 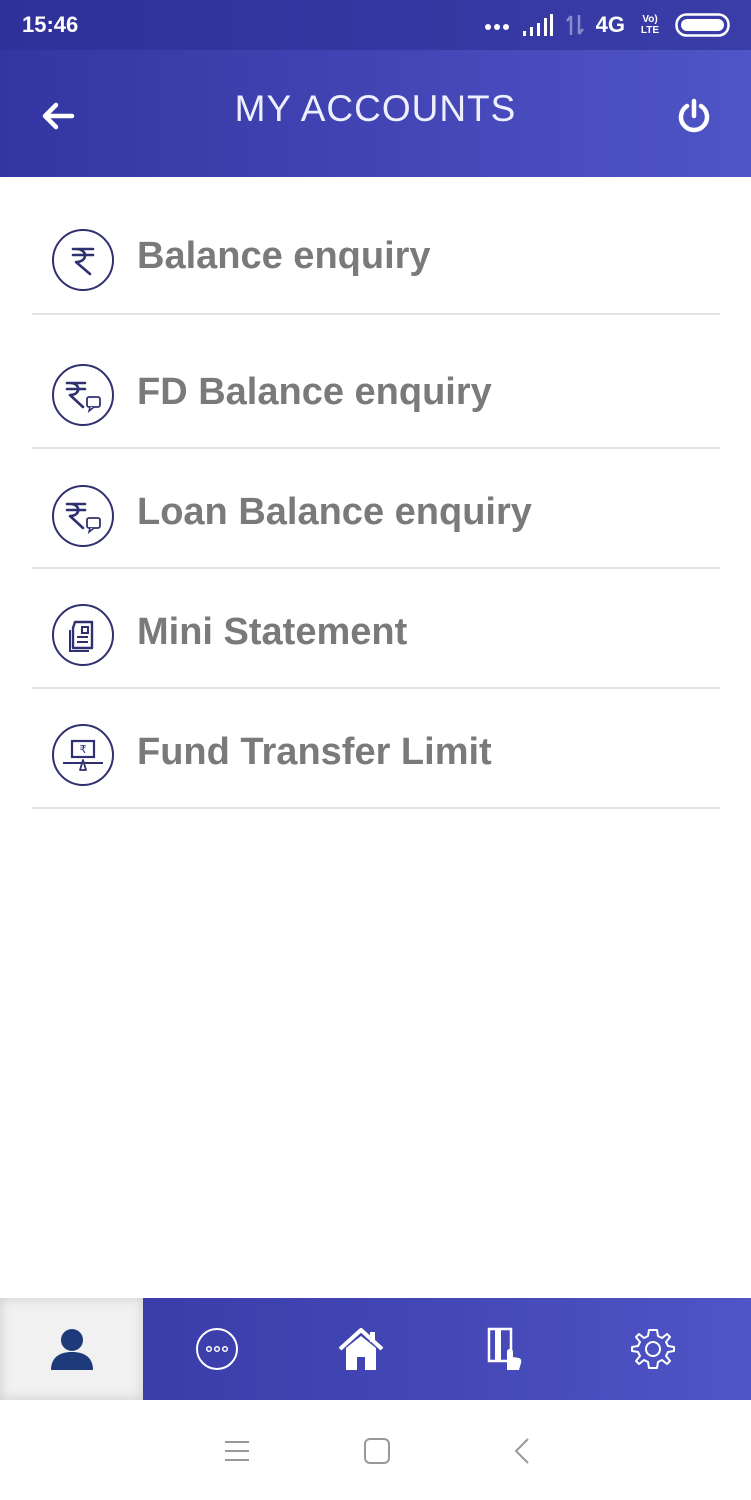 I want to click on system-navigation-bar, so click(x=375, y=1450).